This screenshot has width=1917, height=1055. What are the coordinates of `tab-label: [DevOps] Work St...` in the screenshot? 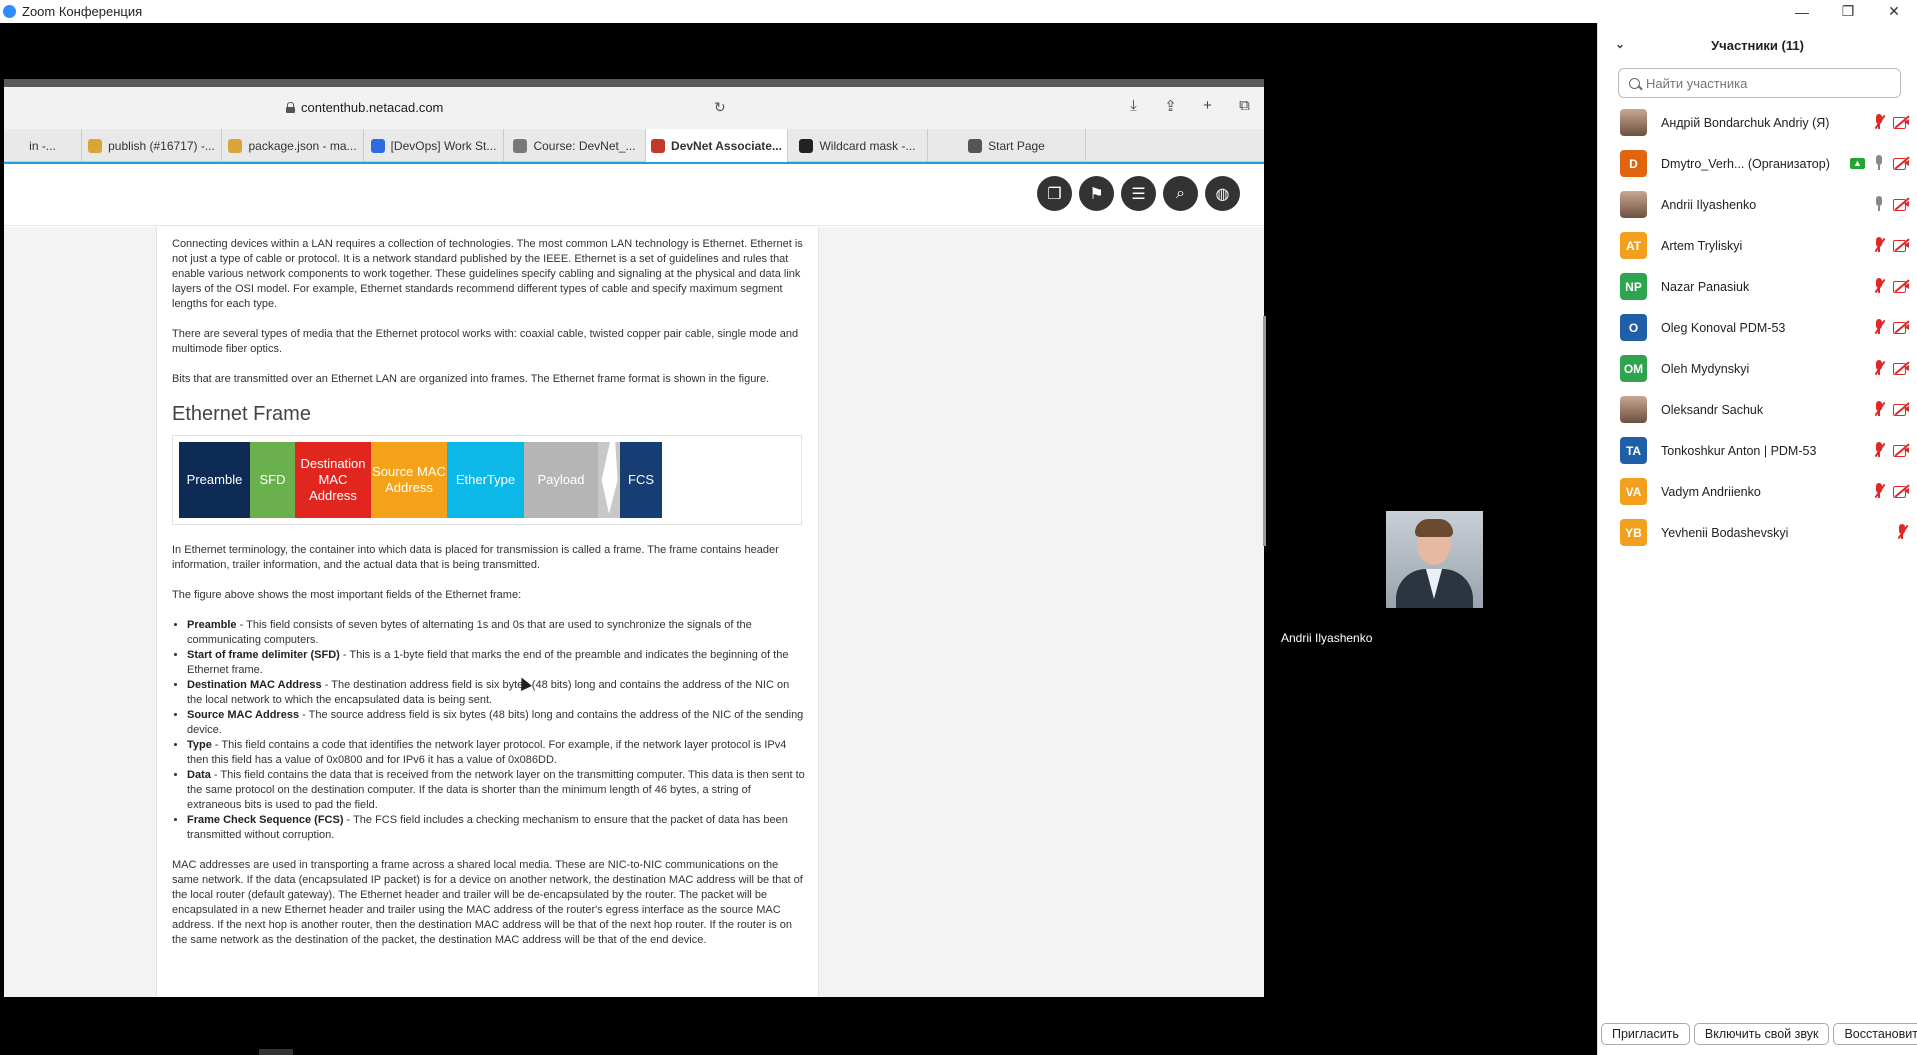 It's located at (443, 145).